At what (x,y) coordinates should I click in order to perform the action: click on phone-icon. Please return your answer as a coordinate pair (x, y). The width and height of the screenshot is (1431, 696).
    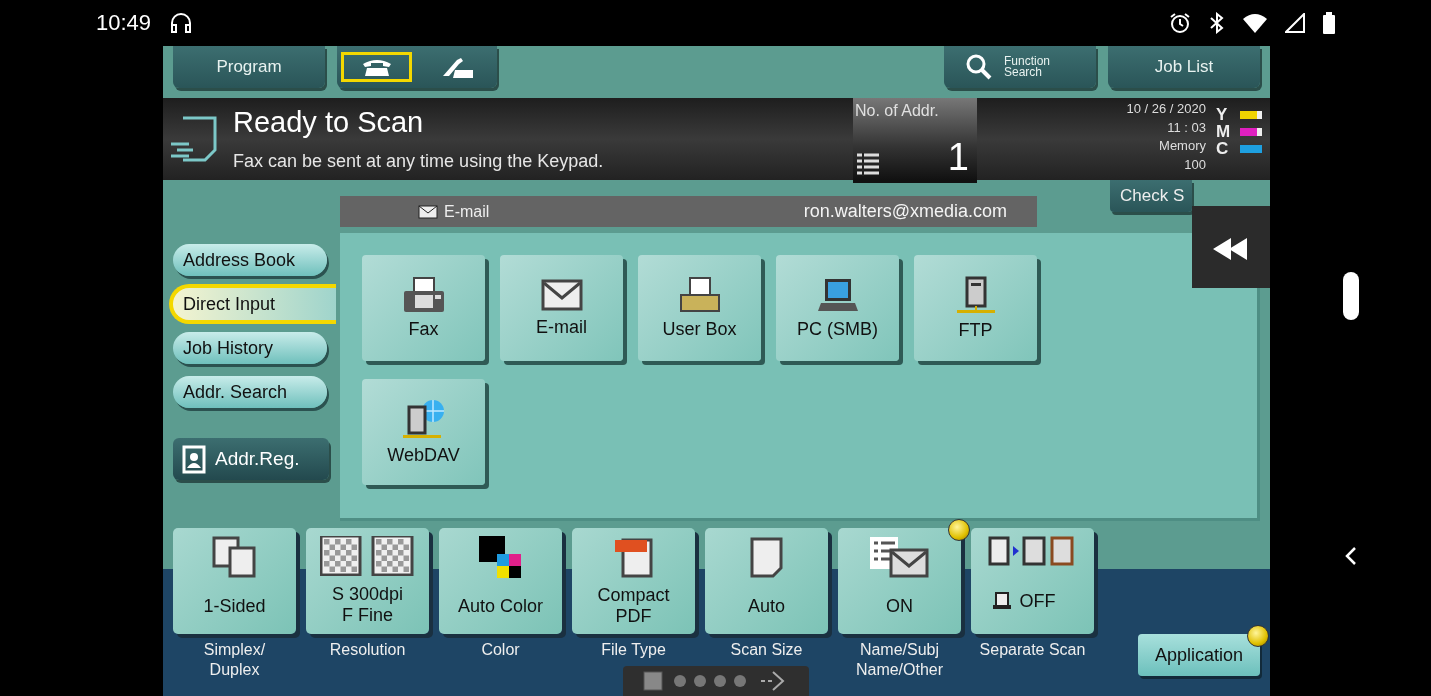
    Looking at the image, I should click on (376, 67).